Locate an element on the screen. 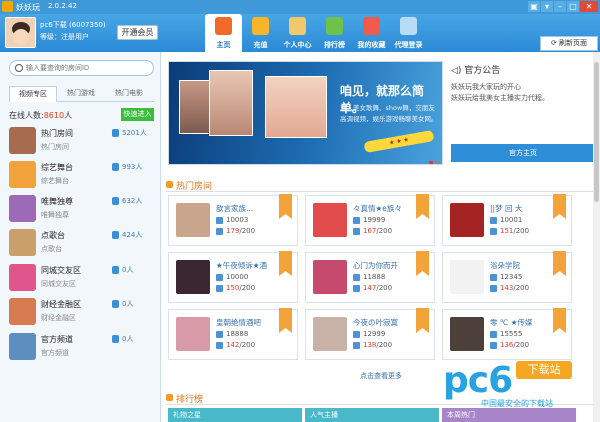 The width and height of the screenshot is (600, 422). room-name: 浴朵学院 is located at coordinates (505, 265).